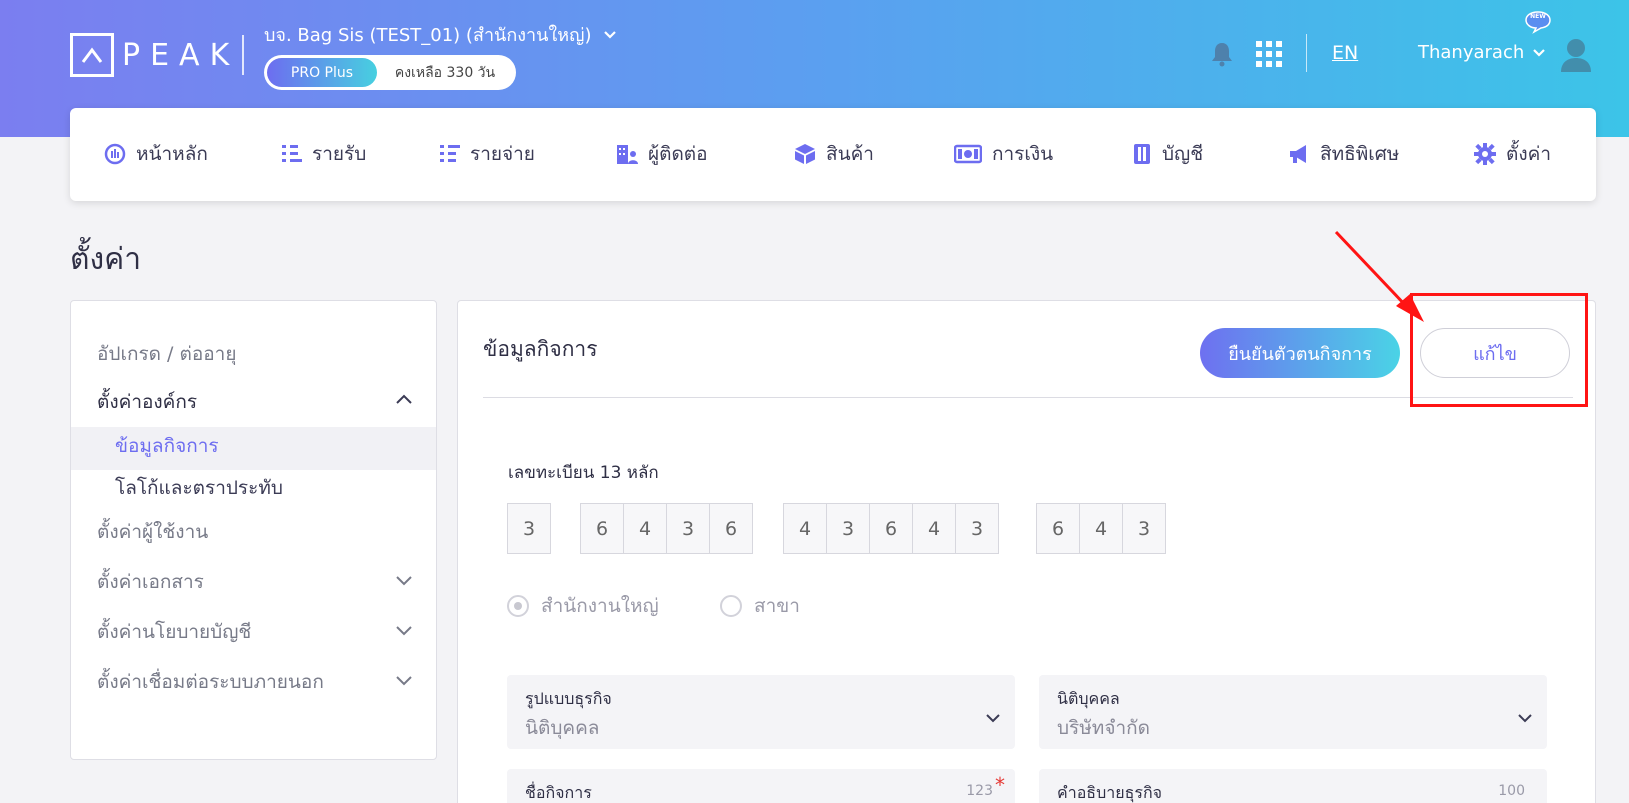 This screenshot has height=803, width=1629. I want to click on nav-item-income: รายรับ, so click(324, 154).